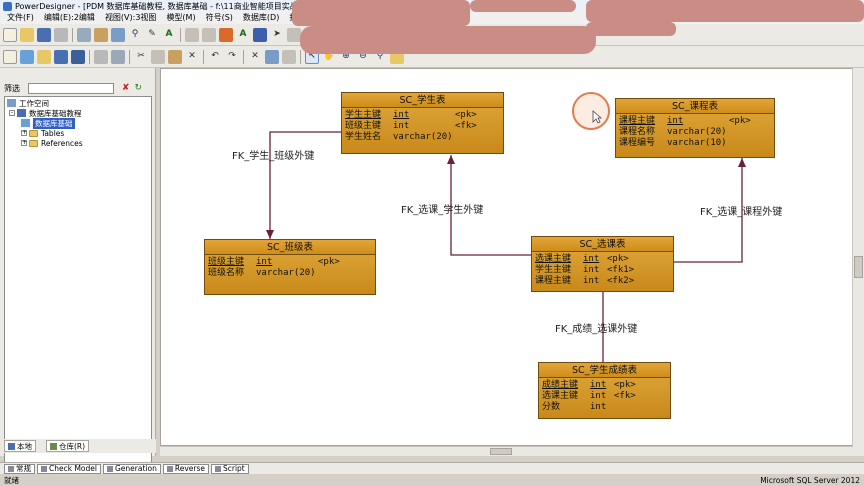 The height and width of the screenshot is (486, 864). I want to click on print-icon, so click(61, 34).